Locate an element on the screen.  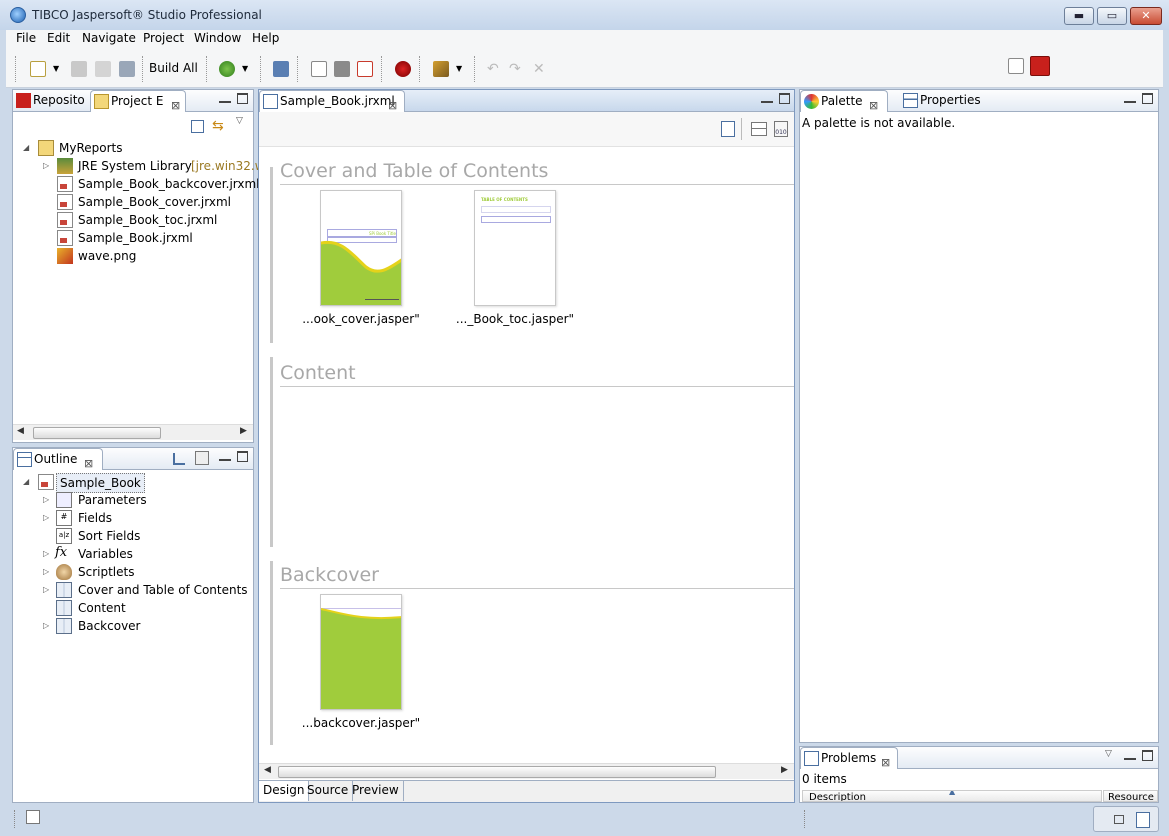
new-icon is located at coordinates (38, 69).